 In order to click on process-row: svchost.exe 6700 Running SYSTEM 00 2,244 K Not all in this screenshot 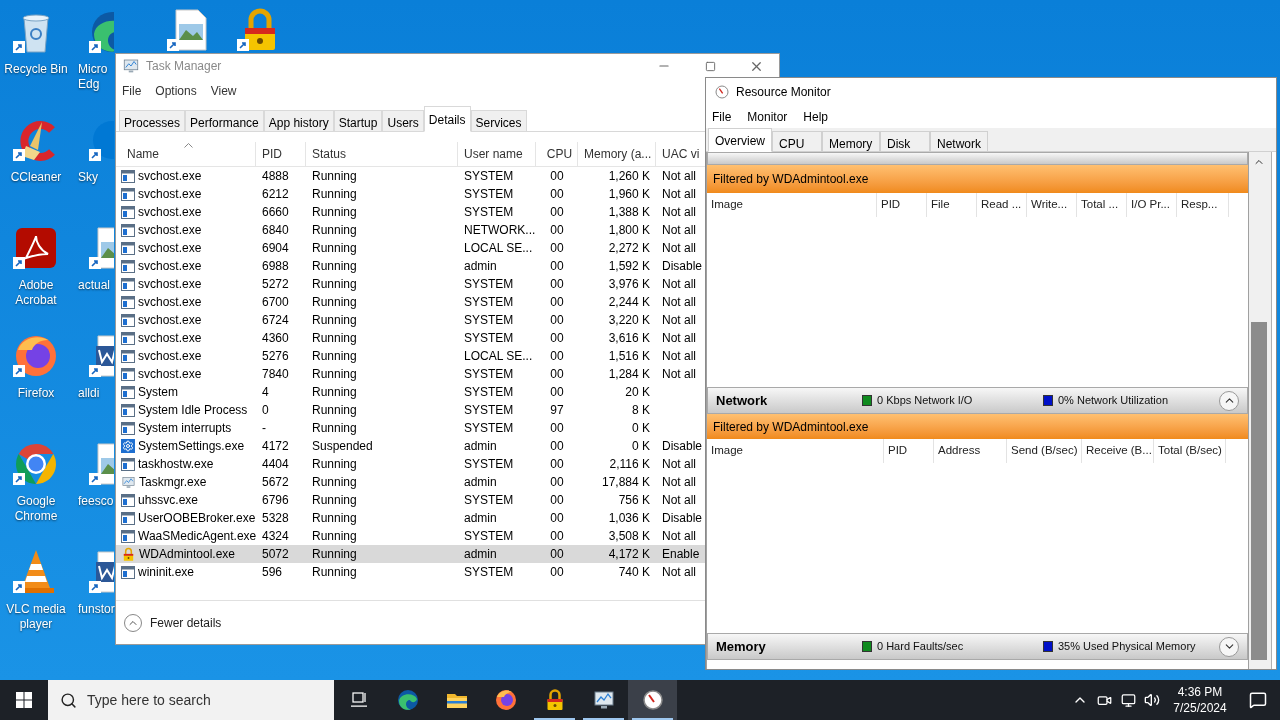, I will do `click(411, 302)`.